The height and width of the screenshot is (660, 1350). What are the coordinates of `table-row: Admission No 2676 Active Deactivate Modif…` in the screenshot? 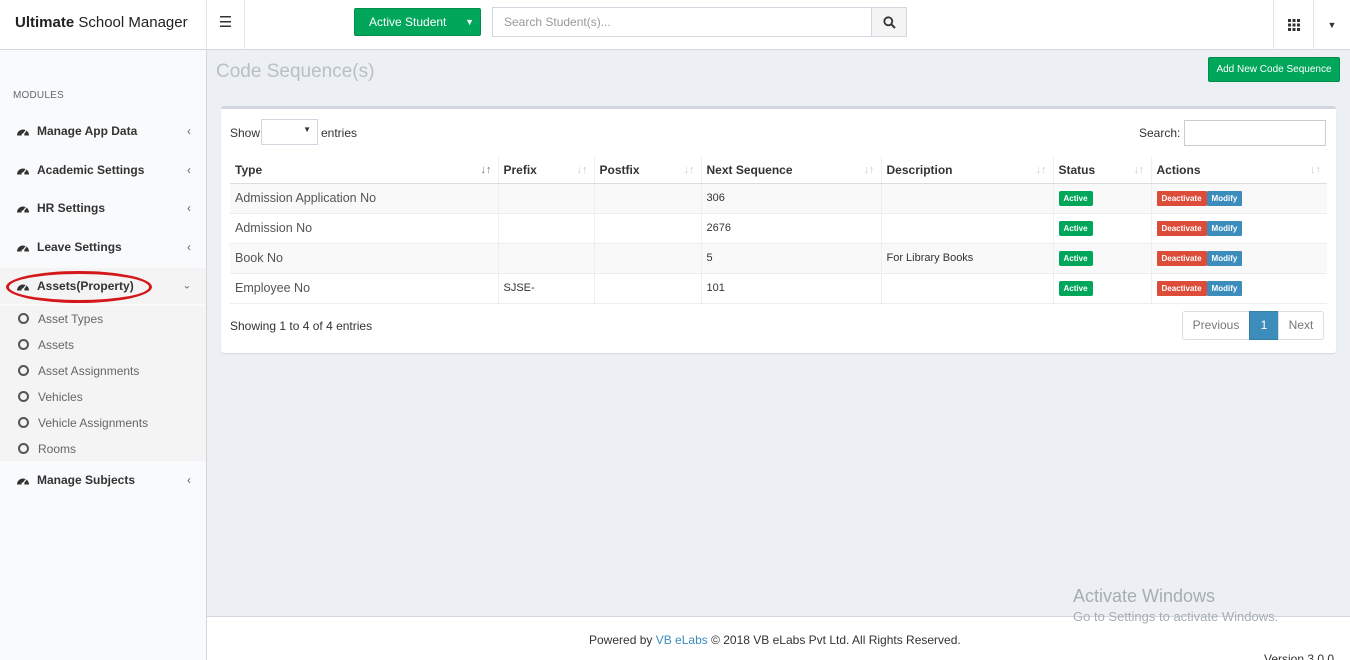 It's located at (778, 228).